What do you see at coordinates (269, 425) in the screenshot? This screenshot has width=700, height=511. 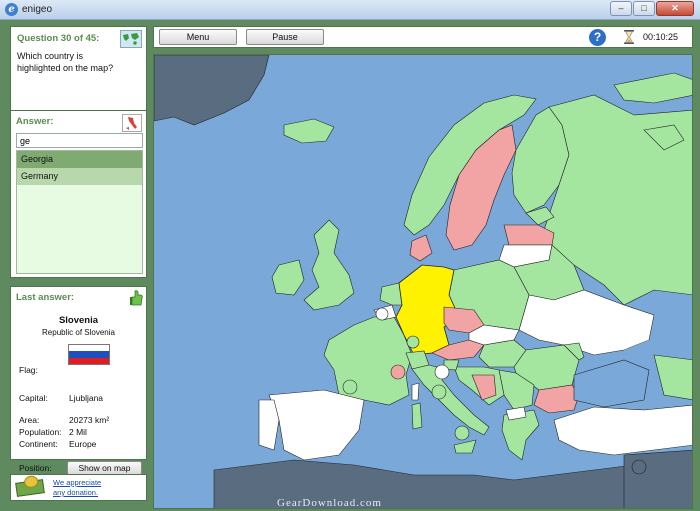 I see `country-portugal` at bounding box center [269, 425].